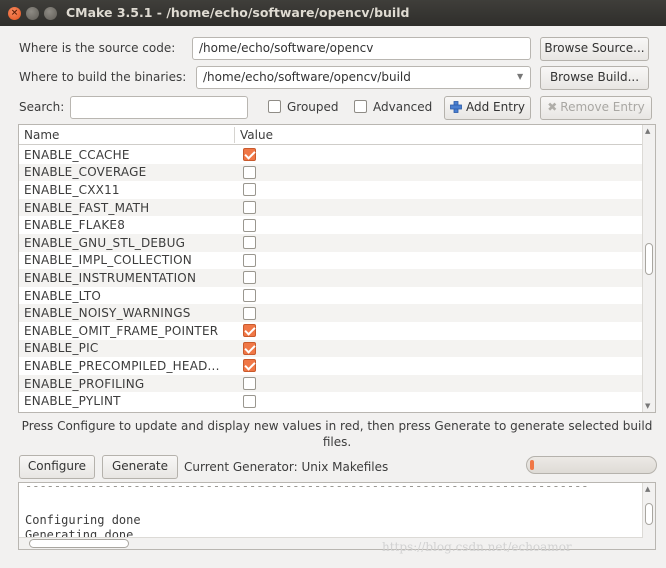  What do you see at coordinates (331, 242) in the screenshot?
I see `table-row: ENABLE_GNU_STL_DEBUG` at bounding box center [331, 242].